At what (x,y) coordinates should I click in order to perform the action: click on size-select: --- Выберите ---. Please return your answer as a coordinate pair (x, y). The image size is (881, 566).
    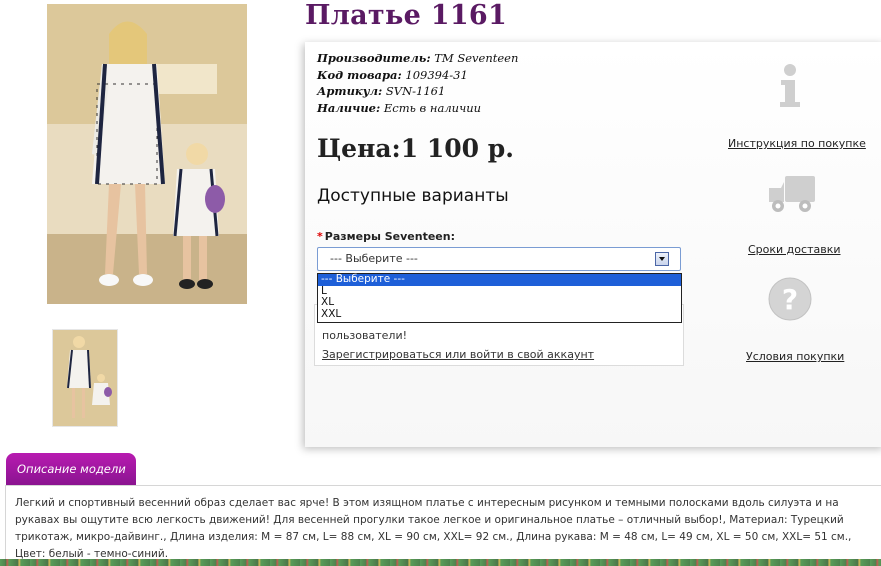
    Looking at the image, I should click on (499, 259).